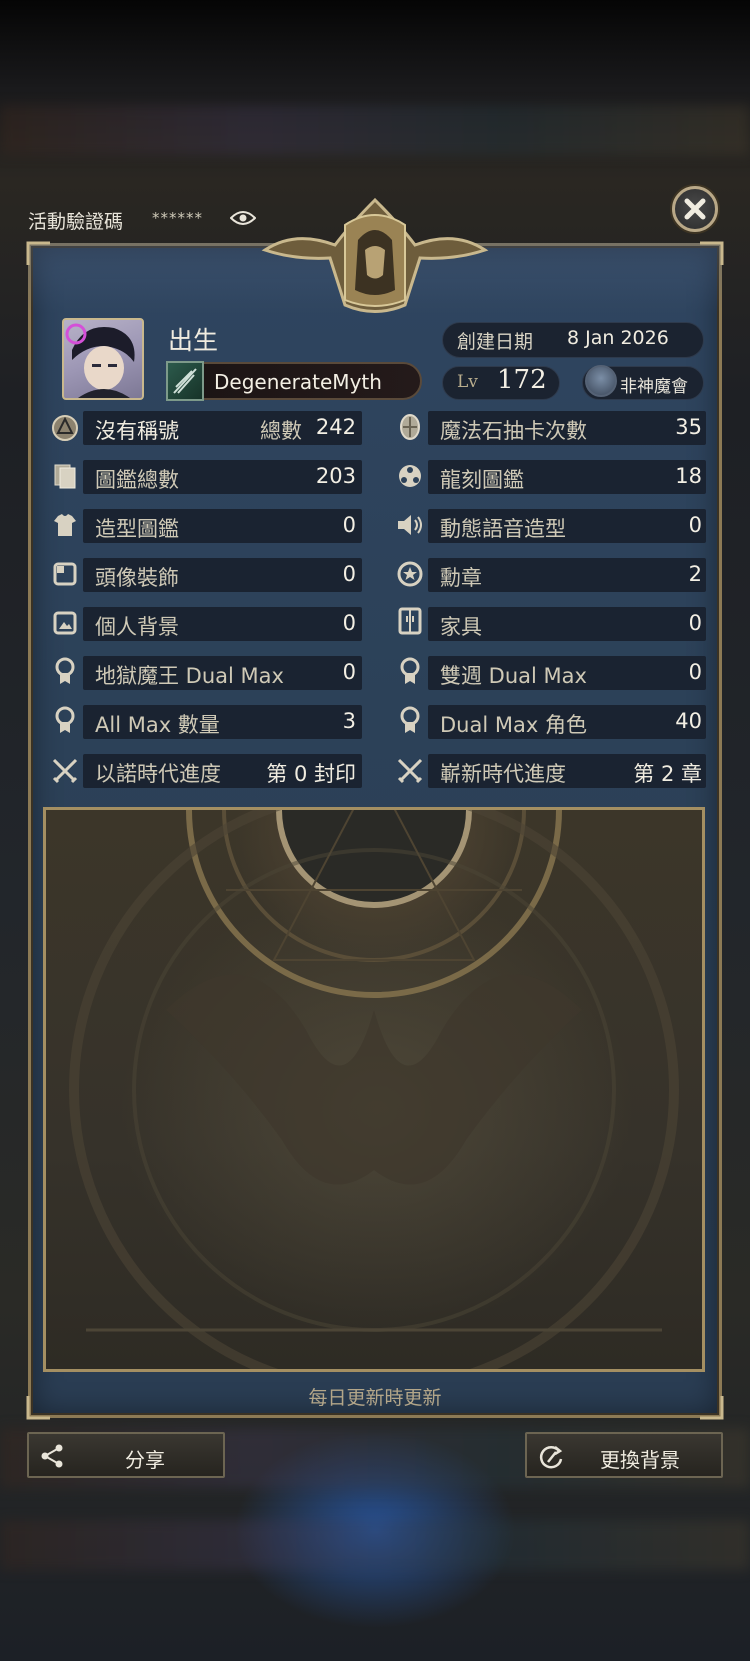  Describe the element at coordinates (688, 476) in the screenshot. I see `stat-value: 18` at that location.